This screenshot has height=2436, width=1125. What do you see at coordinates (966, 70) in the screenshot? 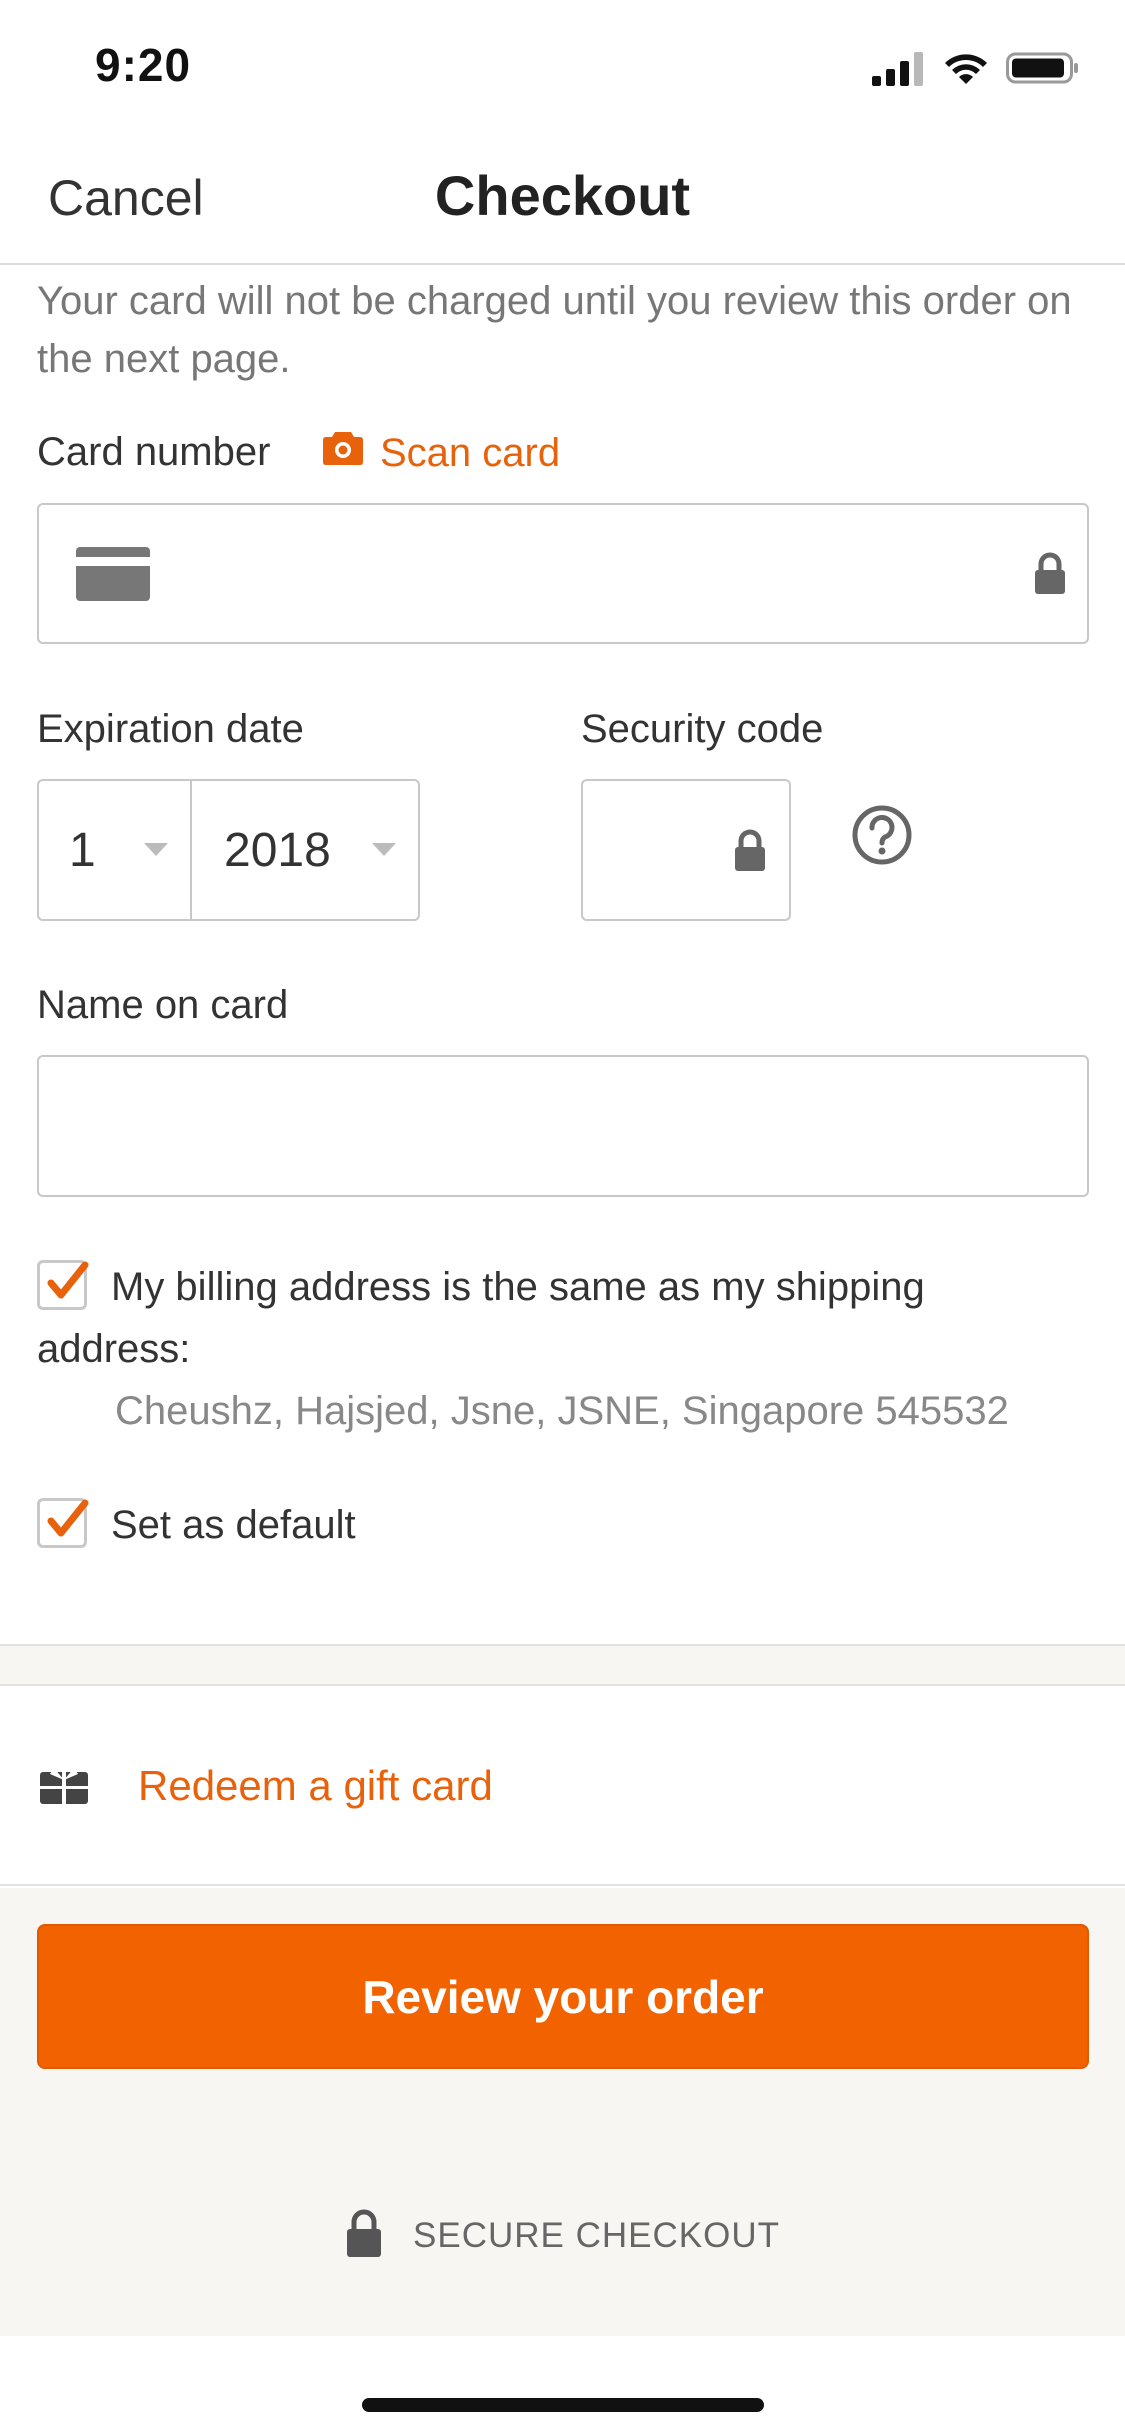
I see `wifi-icon` at bounding box center [966, 70].